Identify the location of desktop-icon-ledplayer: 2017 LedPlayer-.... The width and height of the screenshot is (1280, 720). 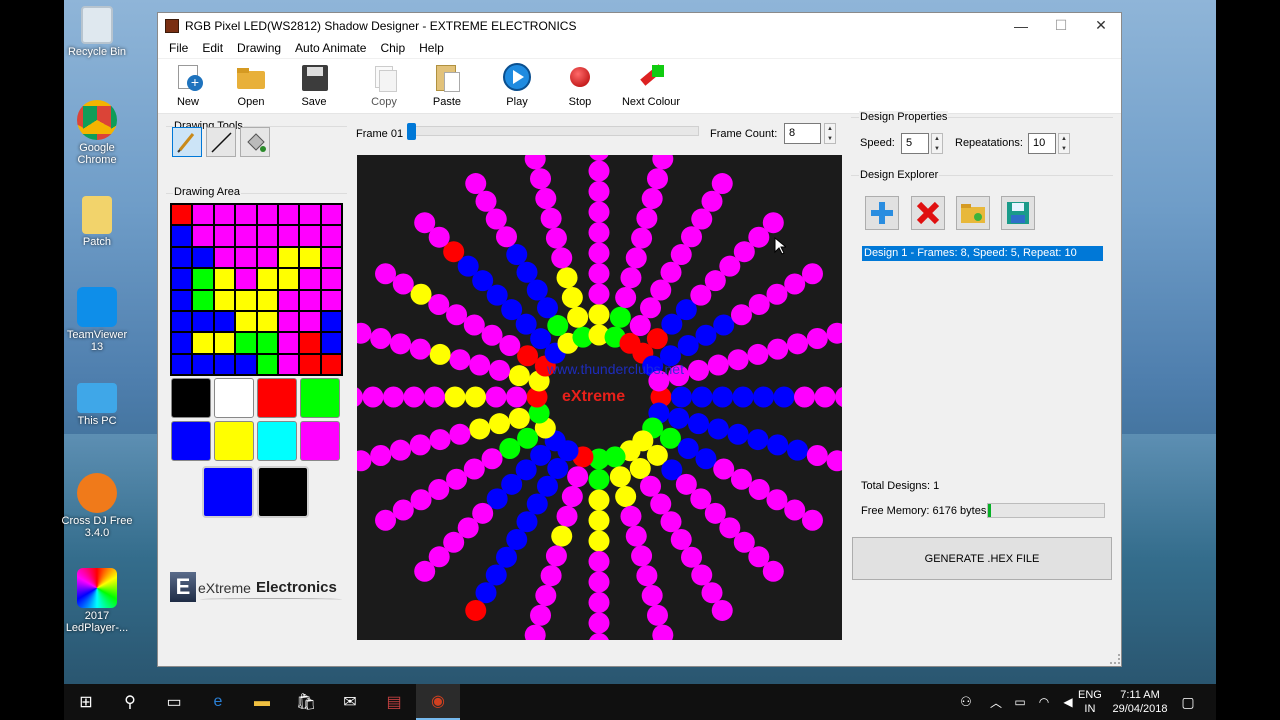
(97, 601).